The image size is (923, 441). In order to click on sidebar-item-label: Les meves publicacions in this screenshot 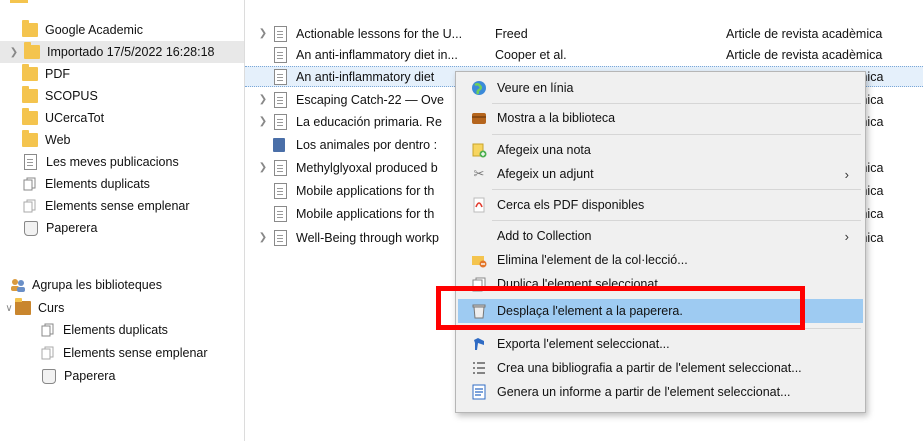, I will do `click(112, 162)`.